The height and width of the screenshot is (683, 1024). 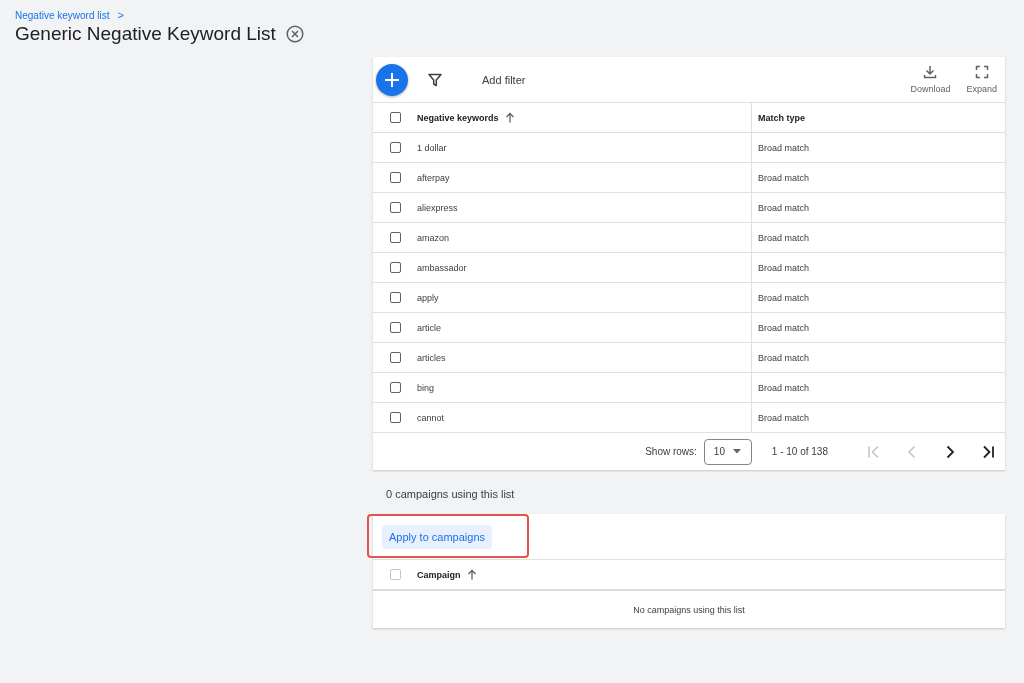 What do you see at coordinates (736, 451) in the screenshot?
I see `dropdown-caret-icon` at bounding box center [736, 451].